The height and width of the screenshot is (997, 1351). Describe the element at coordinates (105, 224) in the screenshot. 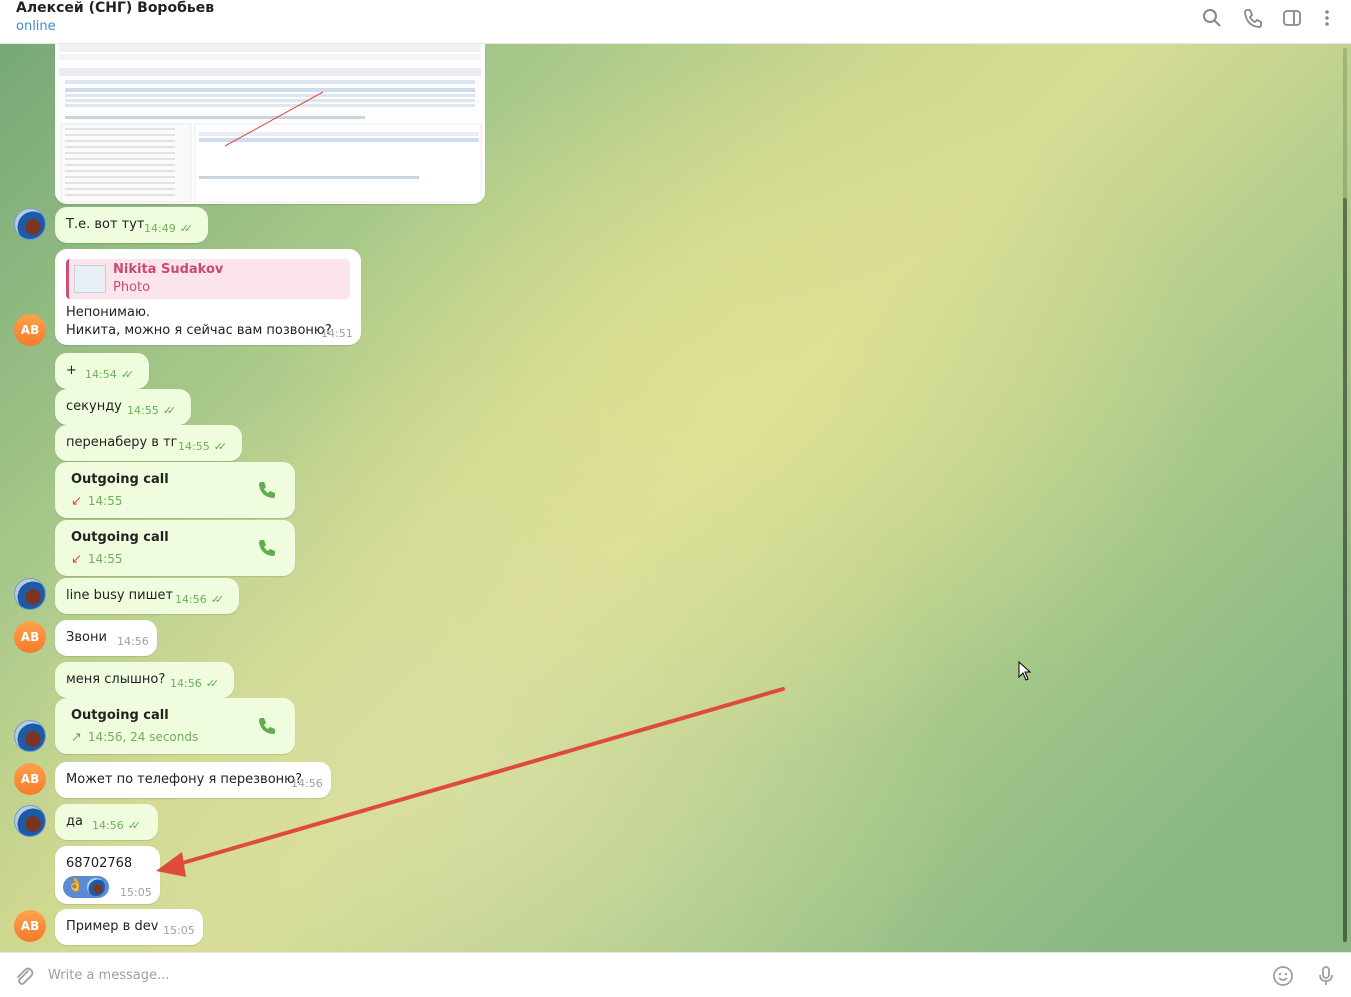

I see `message-text: Т.е. вот тут` at that location.